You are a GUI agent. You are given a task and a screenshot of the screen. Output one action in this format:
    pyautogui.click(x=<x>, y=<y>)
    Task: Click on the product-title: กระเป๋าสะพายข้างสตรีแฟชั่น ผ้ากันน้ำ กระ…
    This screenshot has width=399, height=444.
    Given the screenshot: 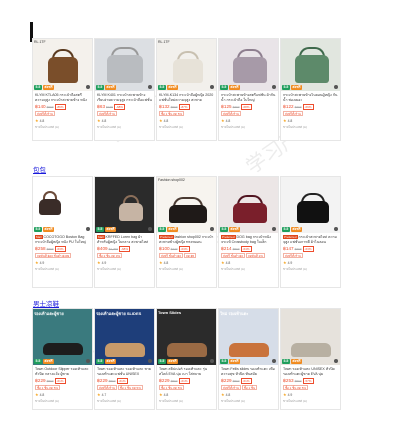 What is the action you would take?
    pyautogui.click(x=248, y=98)
    